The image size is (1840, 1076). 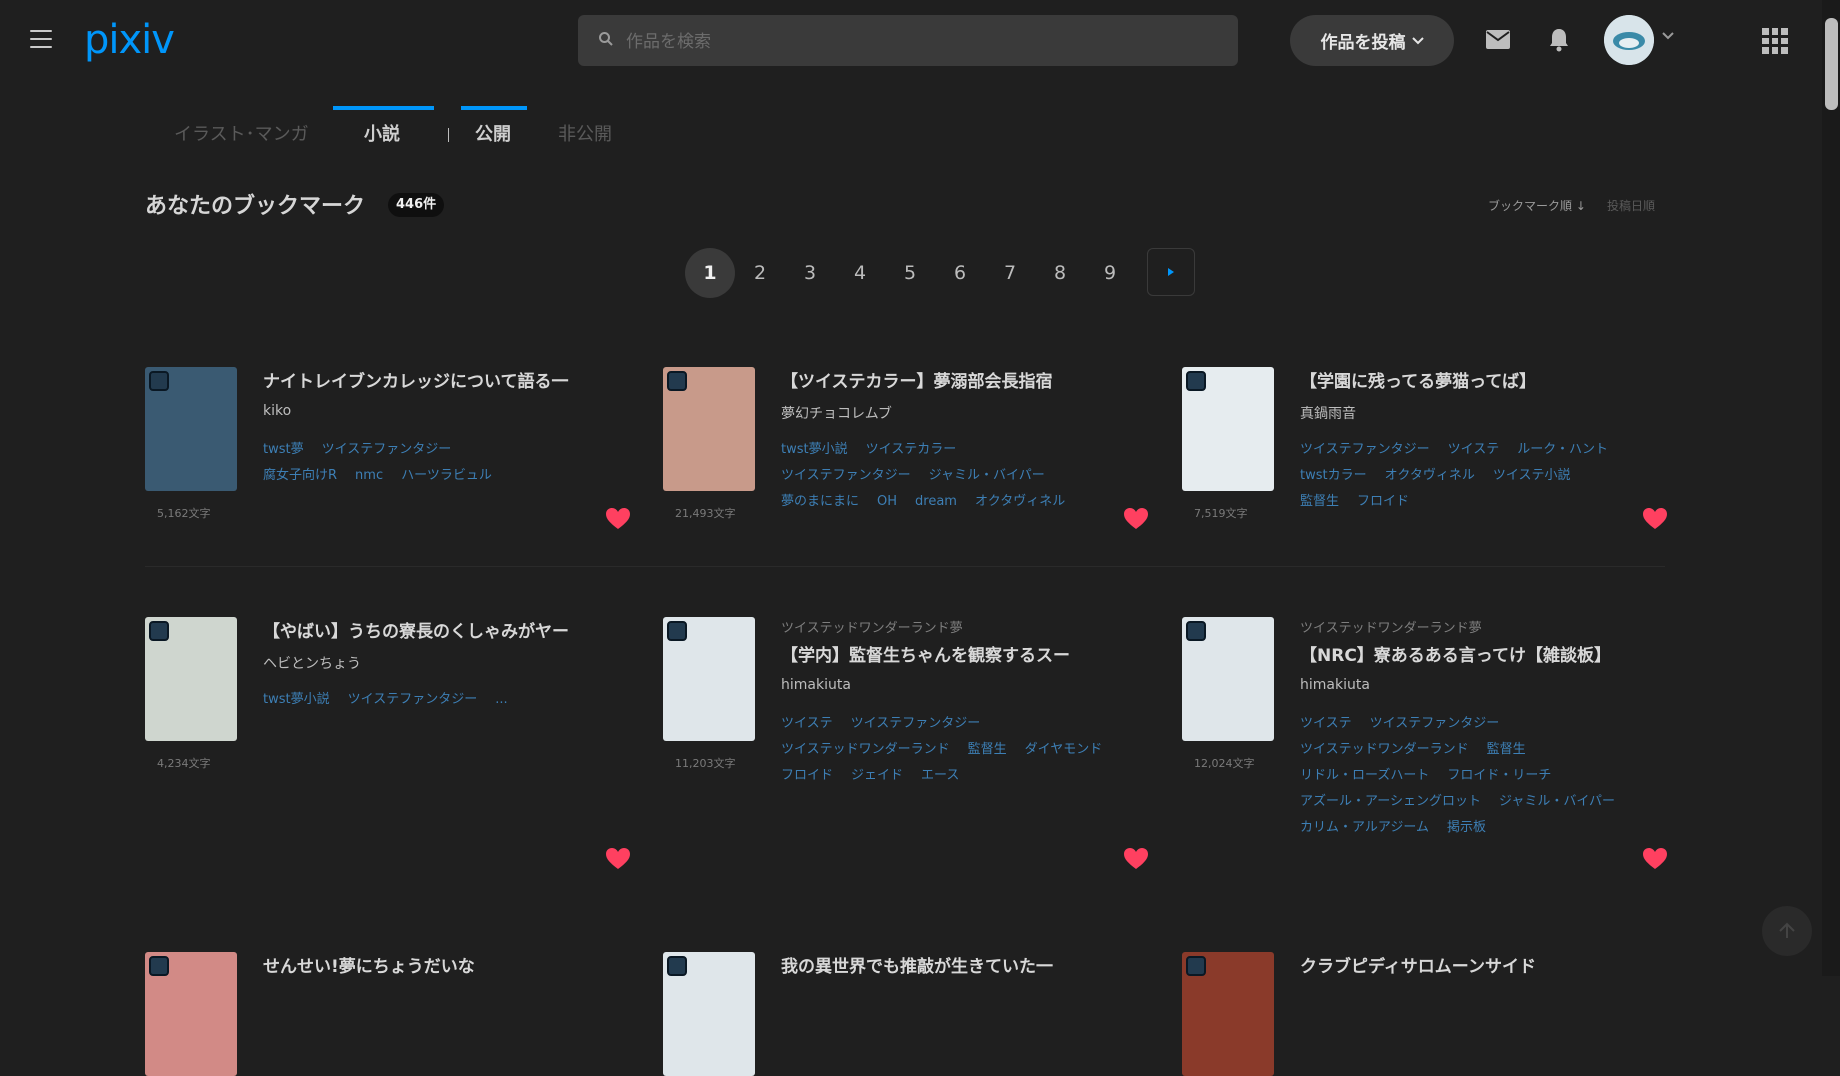 I want to click on avatar, so click(x=1629, y=40).